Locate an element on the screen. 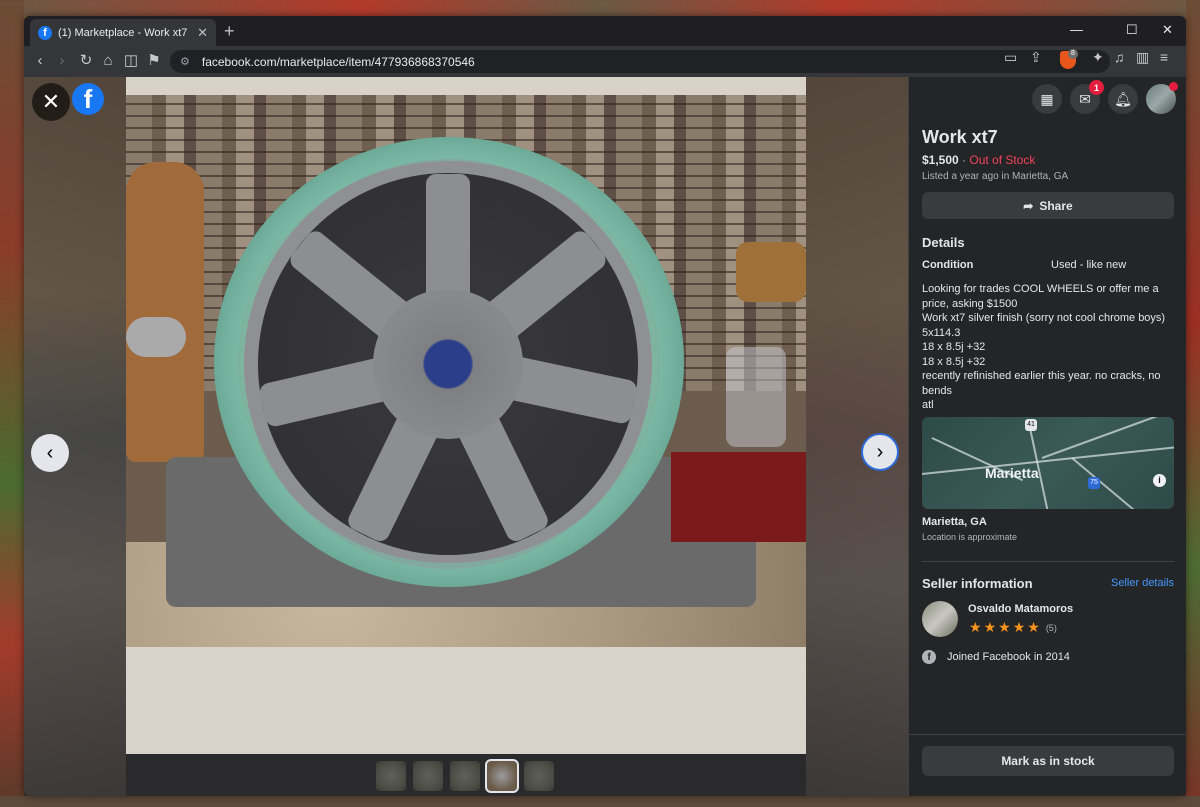  share-page-icon: ⇪ is located at coordinates (1036, 57).